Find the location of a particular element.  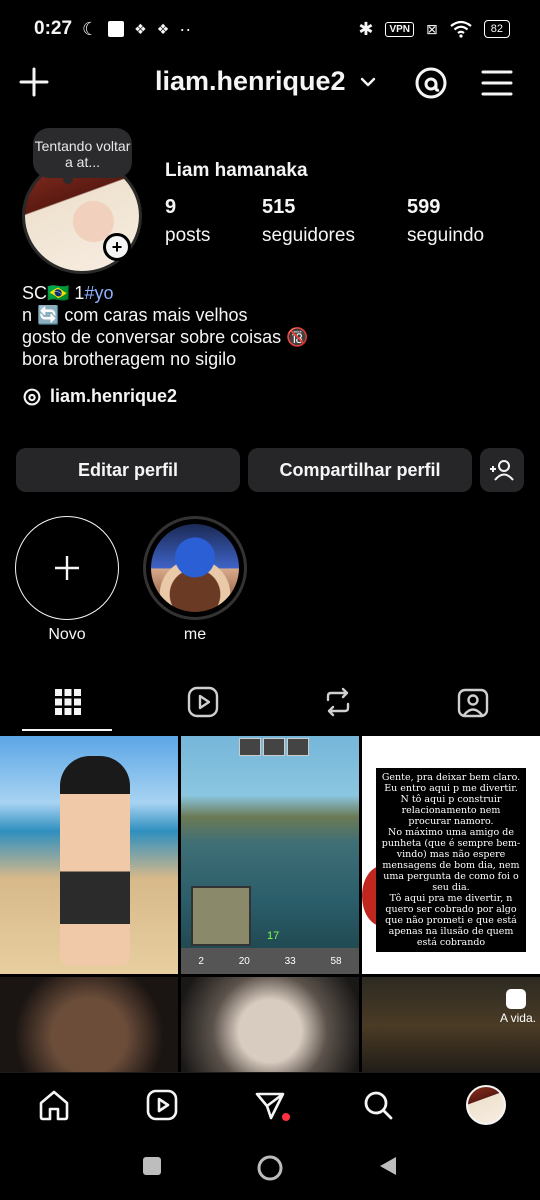

post-thumbnail-minecraft: 17 2 20 33 58 is located at coordinates (270, 855).